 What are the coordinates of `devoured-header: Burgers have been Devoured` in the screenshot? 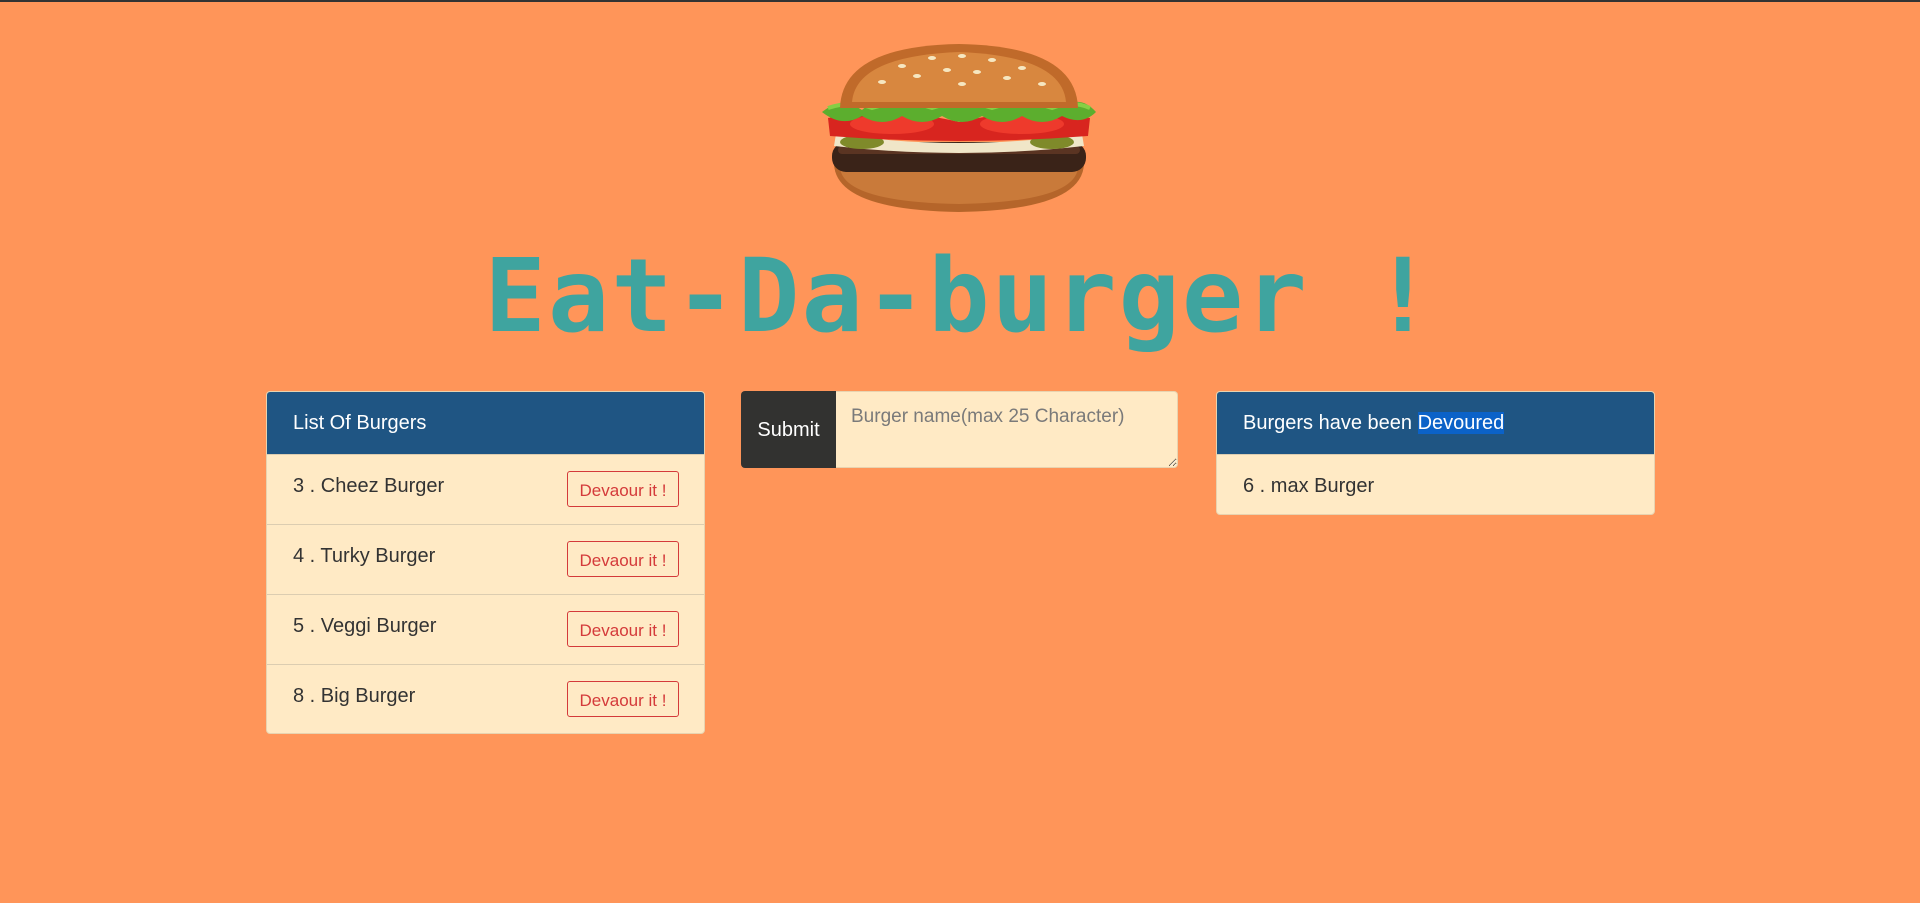 It's located at (1435, 423).